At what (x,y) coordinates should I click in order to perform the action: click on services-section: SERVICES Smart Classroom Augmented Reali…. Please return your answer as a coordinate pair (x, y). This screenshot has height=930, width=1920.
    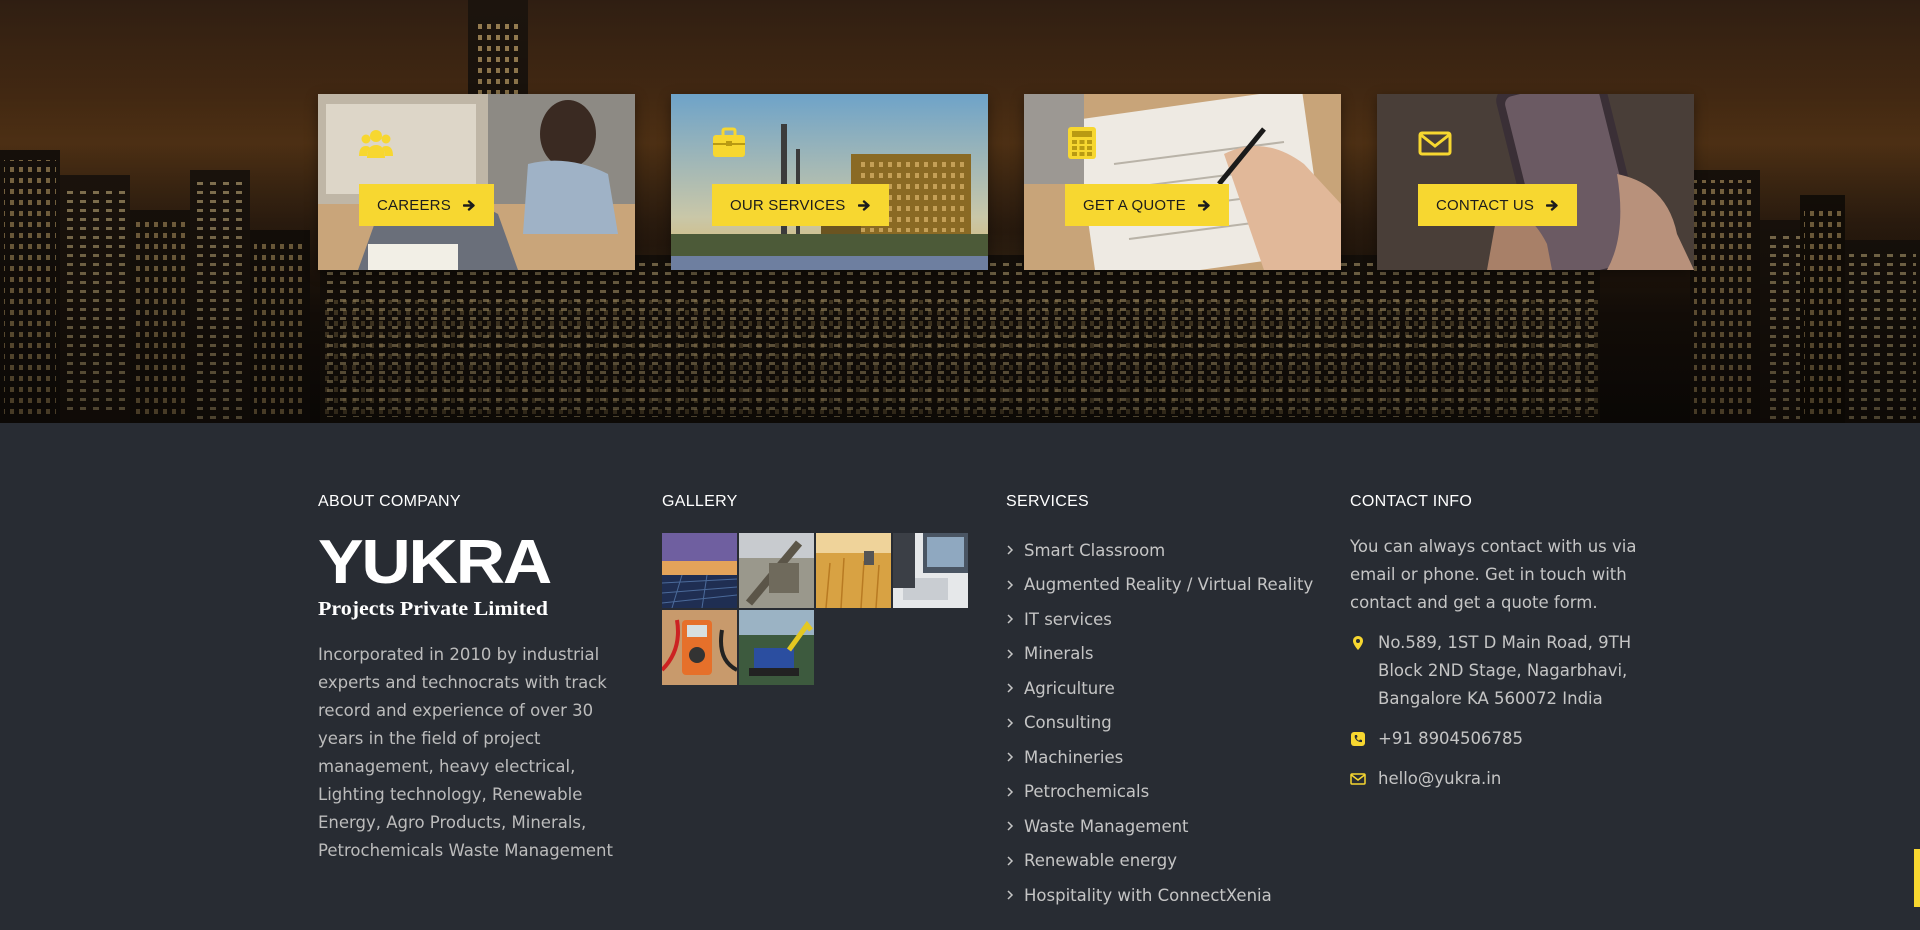
    Looking at the image, I should click on (1171, 703).